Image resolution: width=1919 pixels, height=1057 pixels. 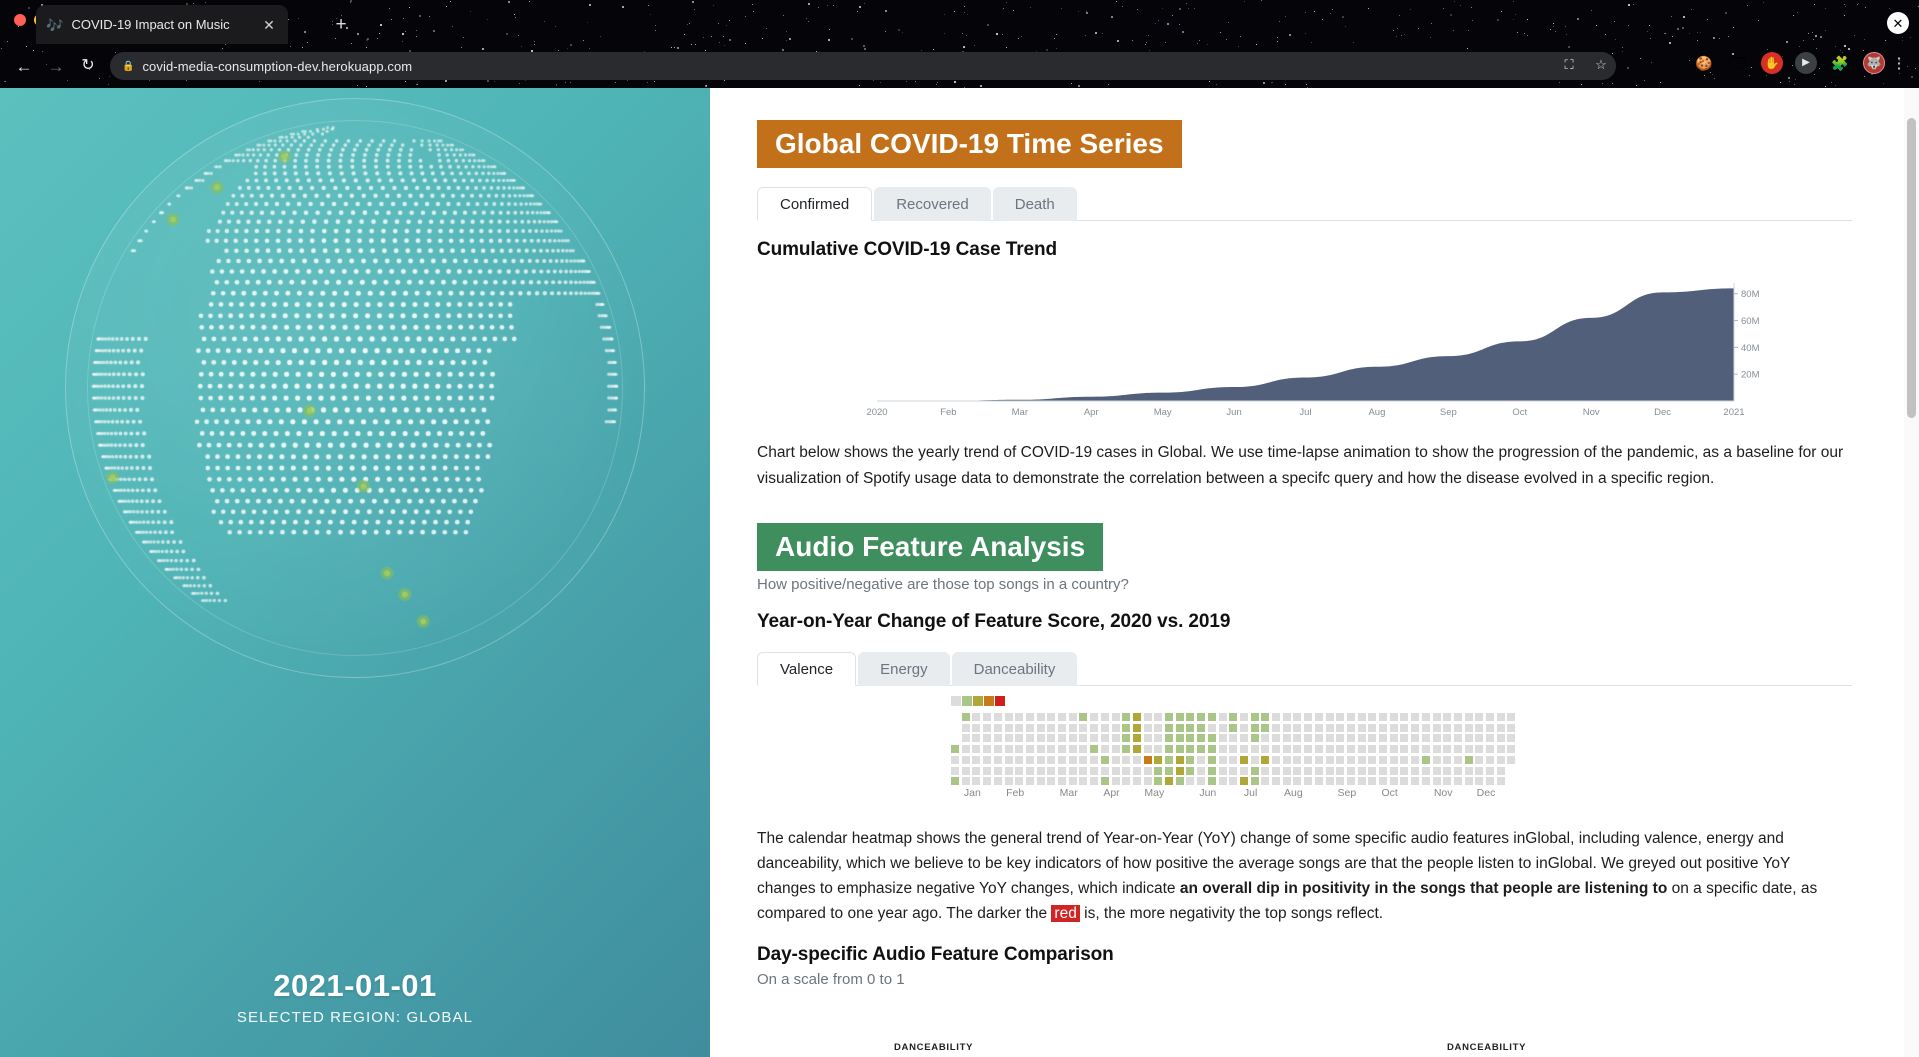 What do you see at coordinates (1806, 63) in the screenshot?
I see `video-download-icon: ▶` at bounding box center [1806, 63].